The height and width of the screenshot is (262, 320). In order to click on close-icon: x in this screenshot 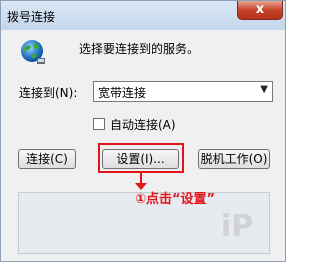, I will do `click(260, 9)`.